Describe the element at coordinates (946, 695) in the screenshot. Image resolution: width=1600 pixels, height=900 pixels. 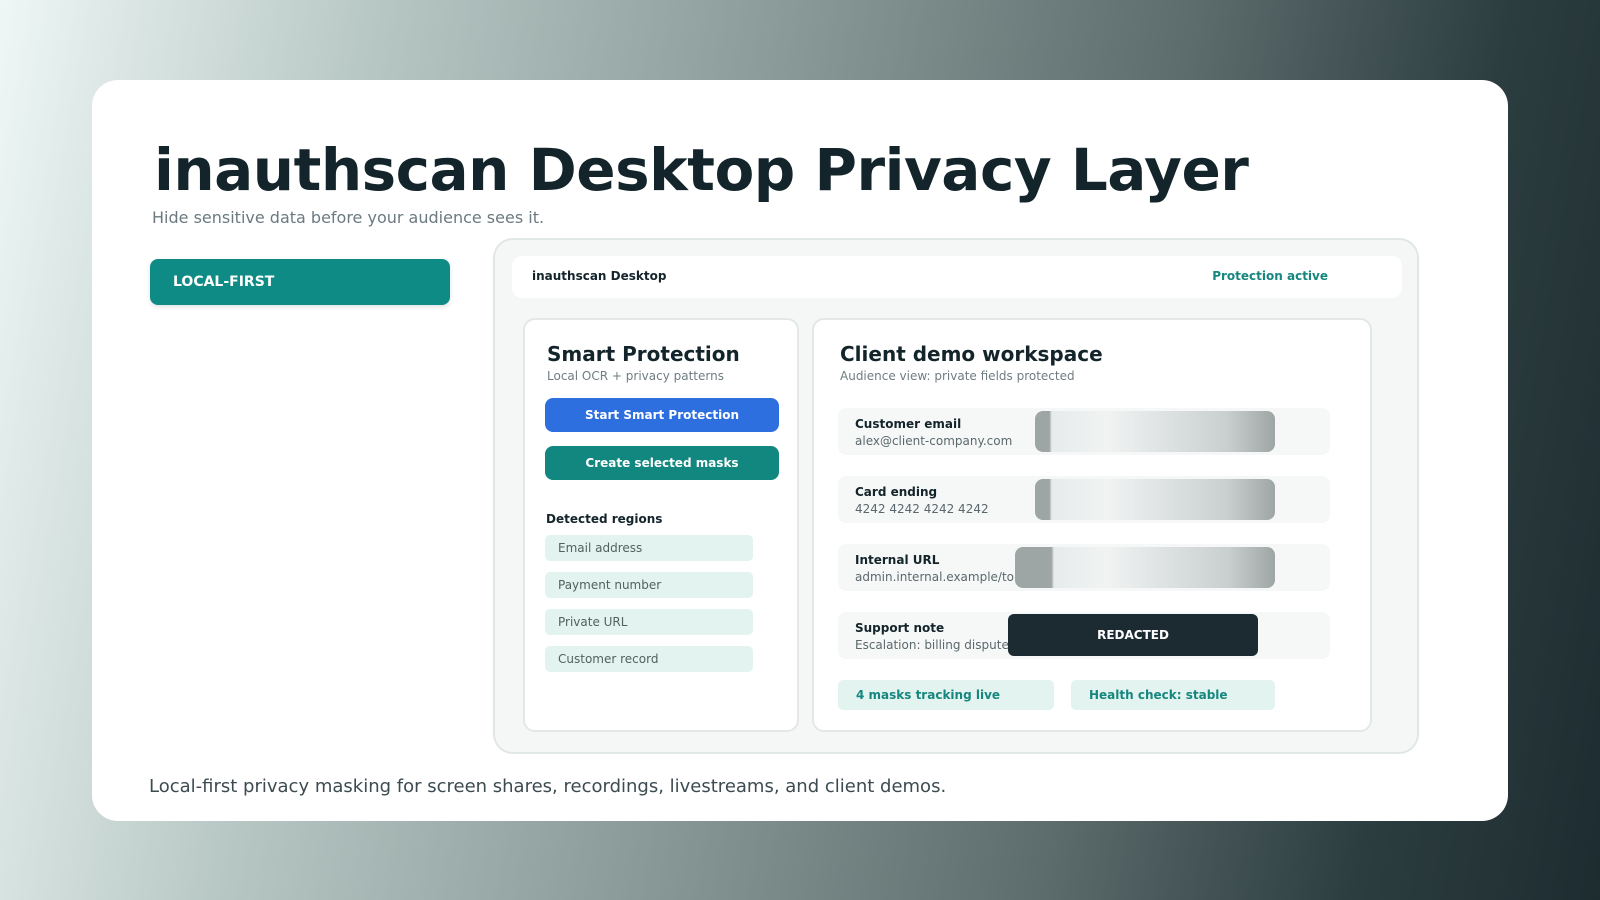
I see `masks-tracking-pill: 4 masks tracking live` at that location.